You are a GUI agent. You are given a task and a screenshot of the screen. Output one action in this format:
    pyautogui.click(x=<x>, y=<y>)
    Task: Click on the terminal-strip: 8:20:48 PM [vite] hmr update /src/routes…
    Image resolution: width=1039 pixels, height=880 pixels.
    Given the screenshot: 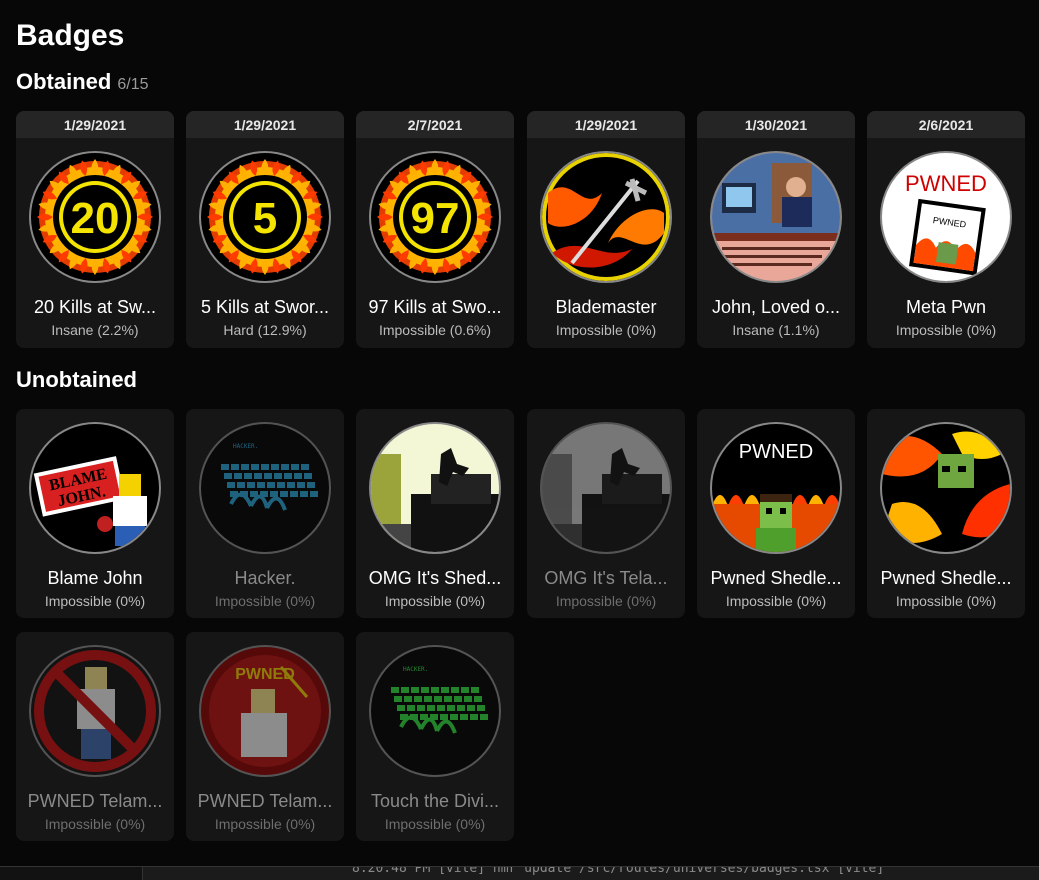 What is the action you would take?
    pyautogui.click(x=519, y=873)
    